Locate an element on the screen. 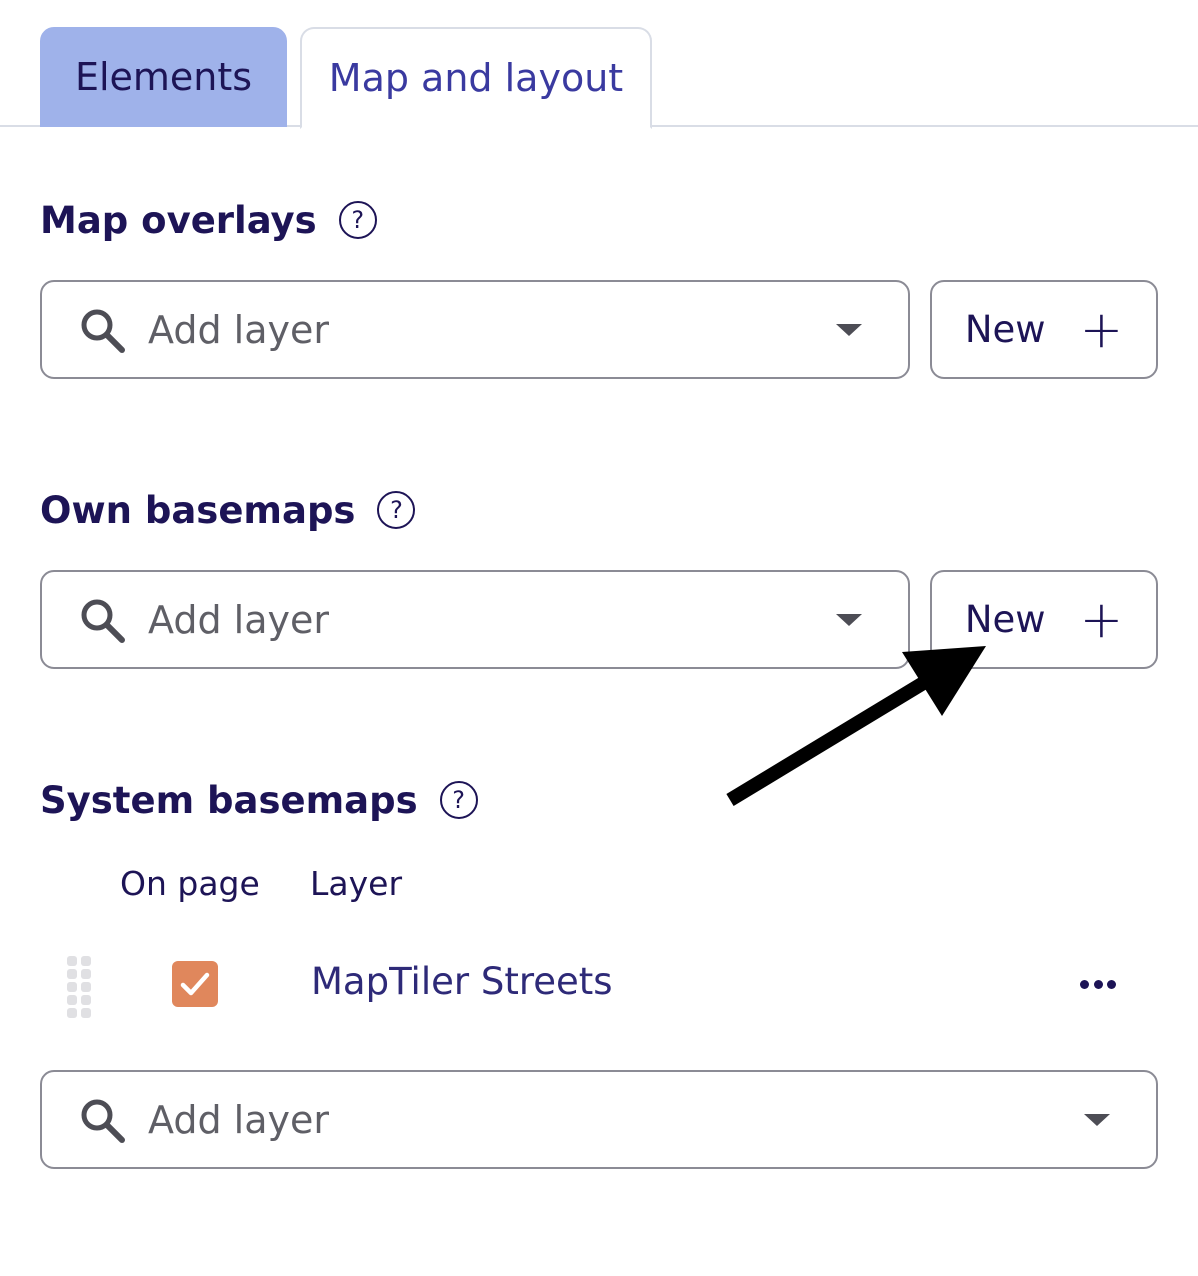 This screenshot has height=1276, width=1198. column-header-layer: Layer is located at coordinates (356, 883).